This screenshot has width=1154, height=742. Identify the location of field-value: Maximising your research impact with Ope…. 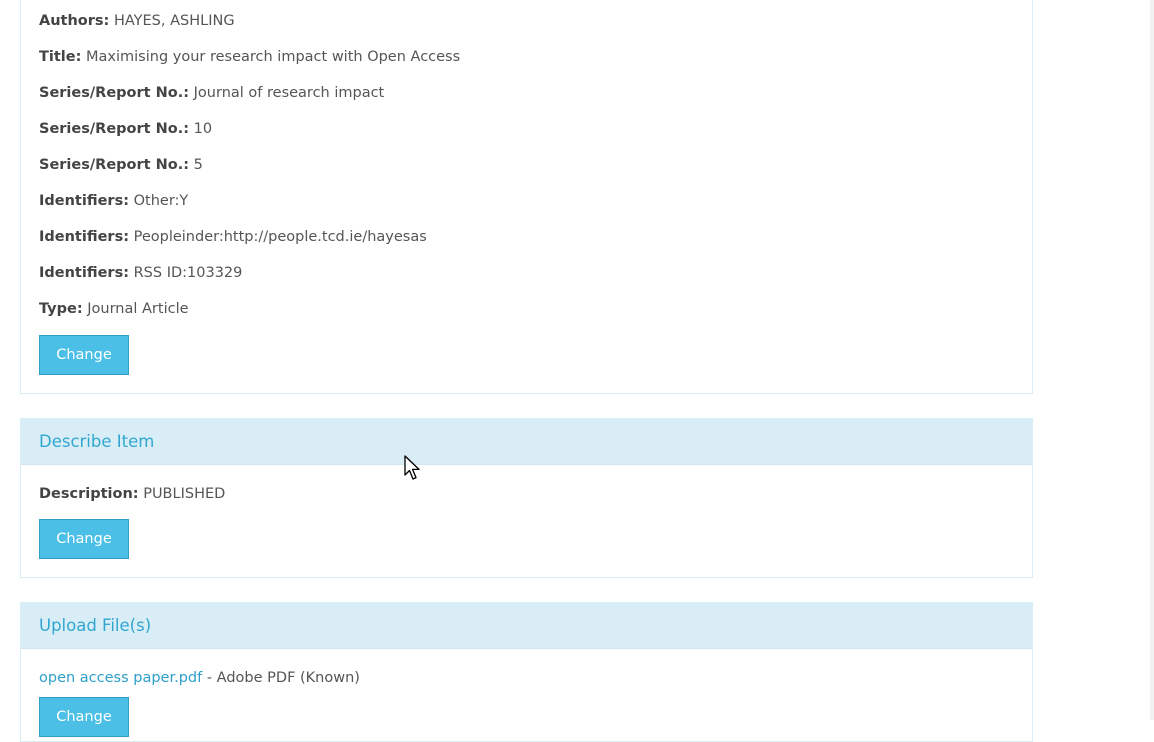
(273, 57).